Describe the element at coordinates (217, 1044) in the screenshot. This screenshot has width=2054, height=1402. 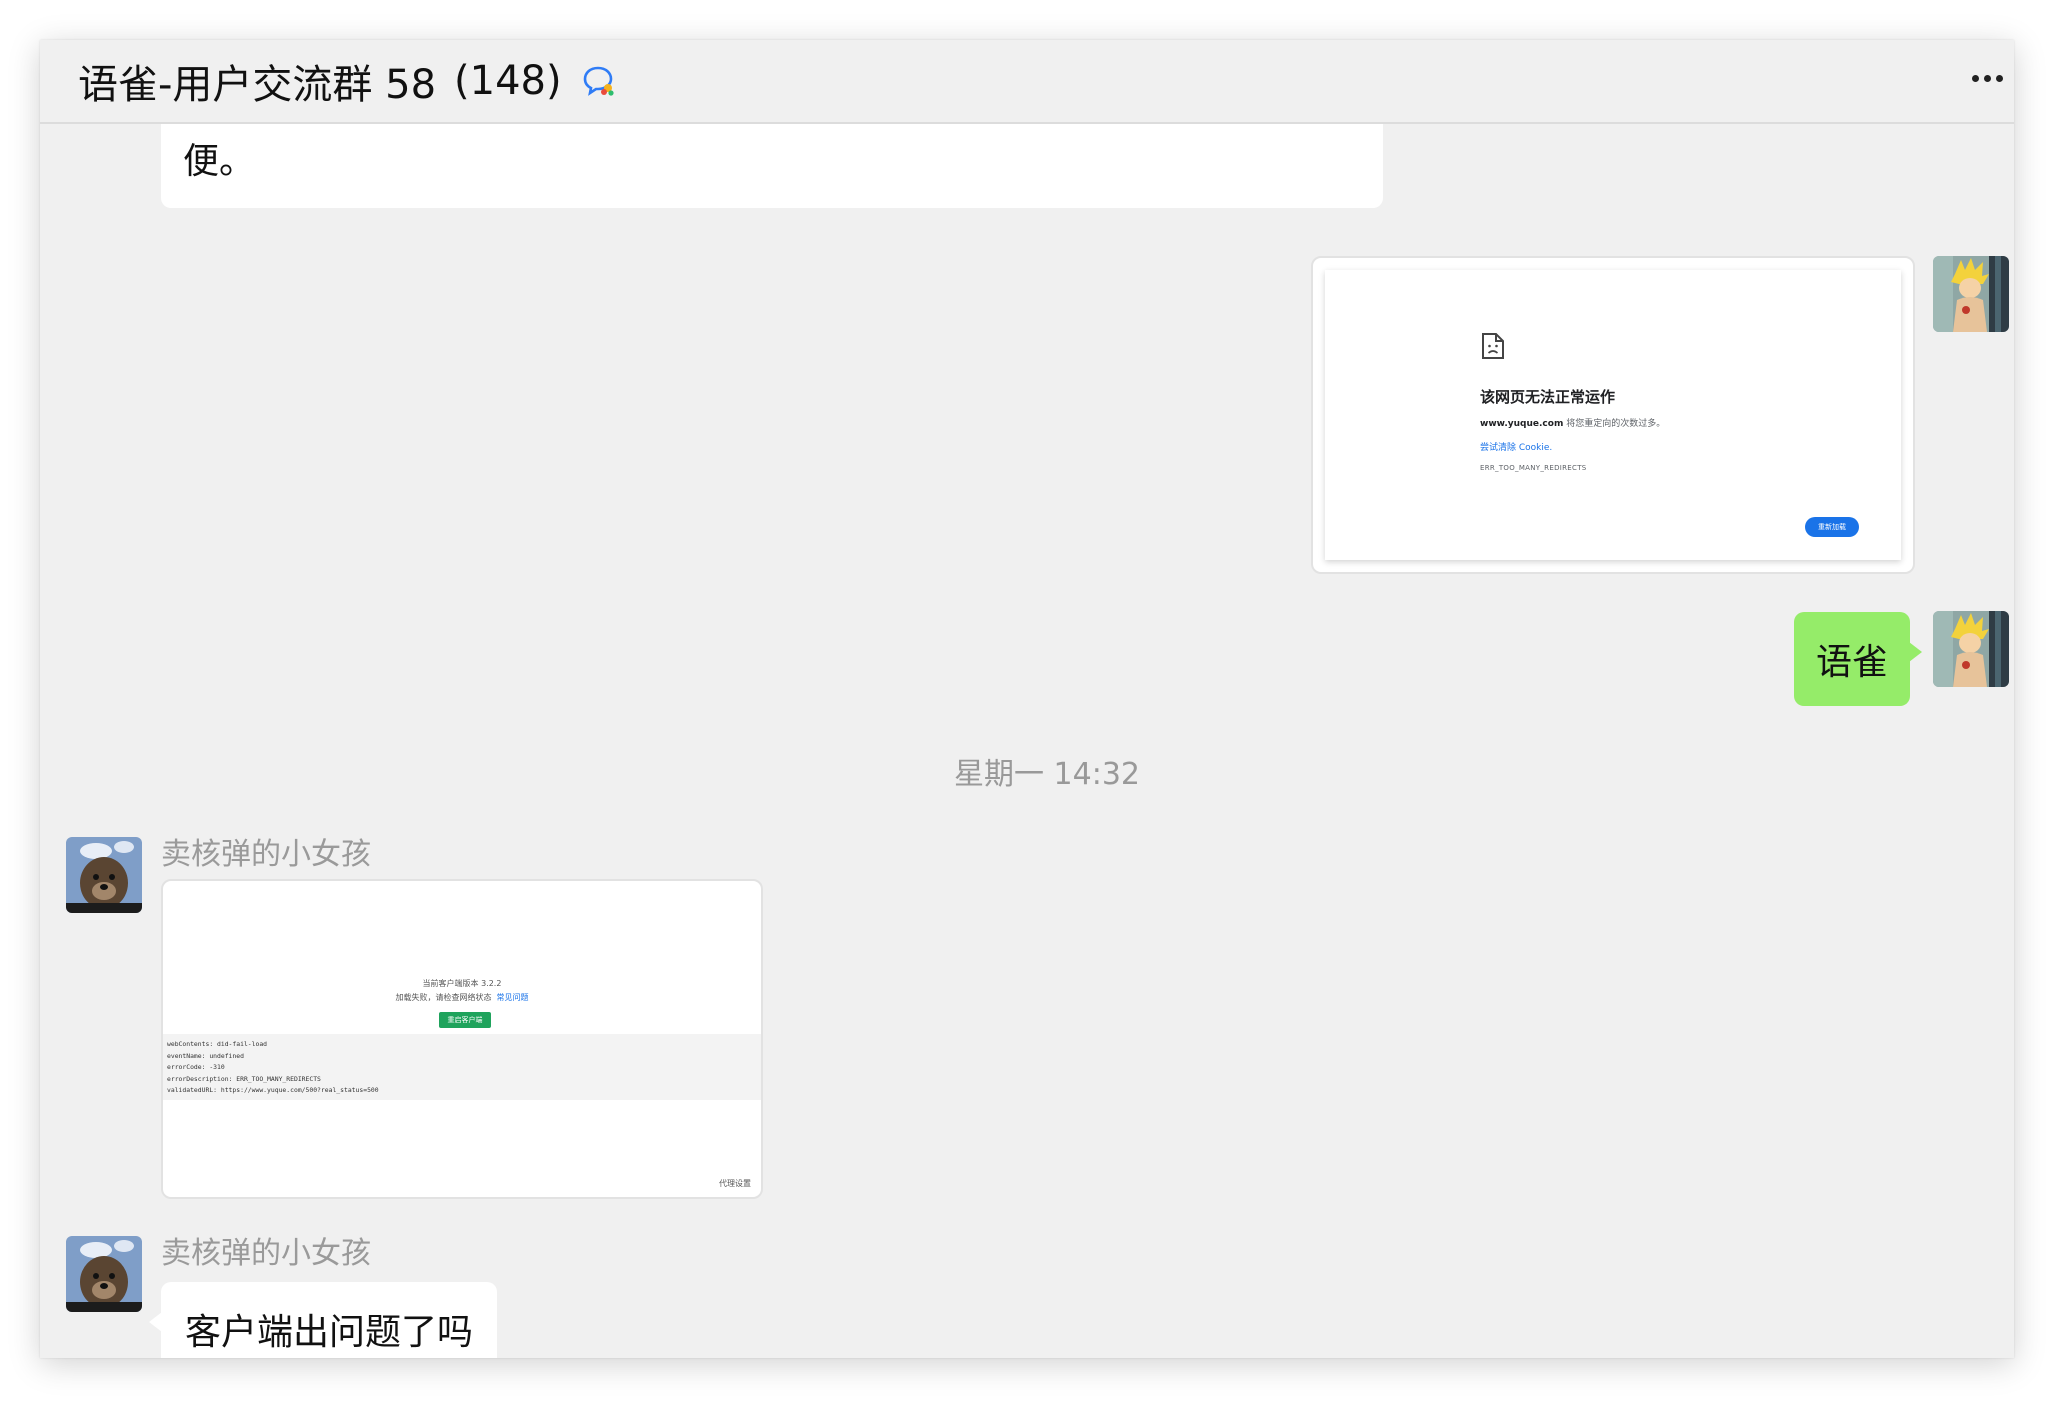
I see `log-line: webContents: did-fail-load` at that location.